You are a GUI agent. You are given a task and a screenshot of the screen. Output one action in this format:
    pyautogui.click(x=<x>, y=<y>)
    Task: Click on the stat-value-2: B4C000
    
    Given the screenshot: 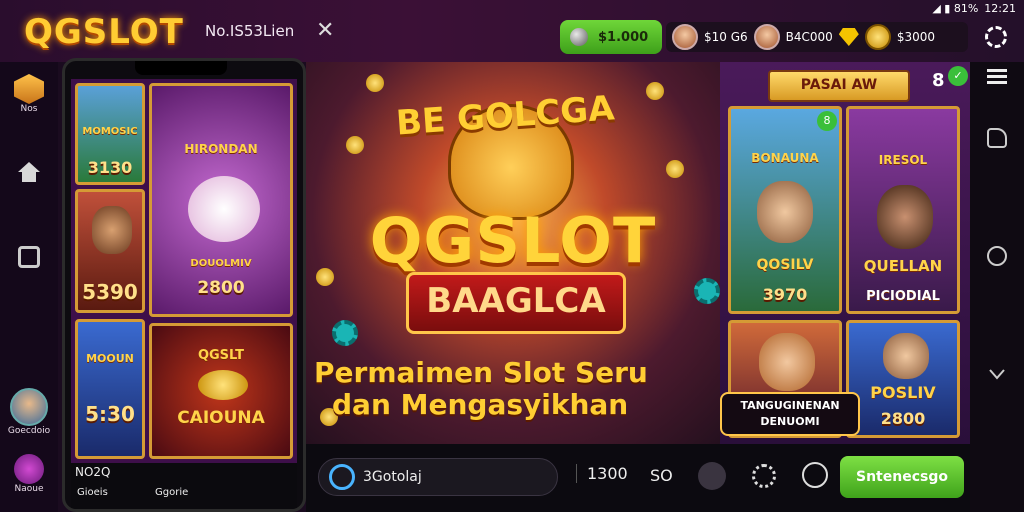 What is the action you would take?
    pyautogui.click(x=809, y=37)
    